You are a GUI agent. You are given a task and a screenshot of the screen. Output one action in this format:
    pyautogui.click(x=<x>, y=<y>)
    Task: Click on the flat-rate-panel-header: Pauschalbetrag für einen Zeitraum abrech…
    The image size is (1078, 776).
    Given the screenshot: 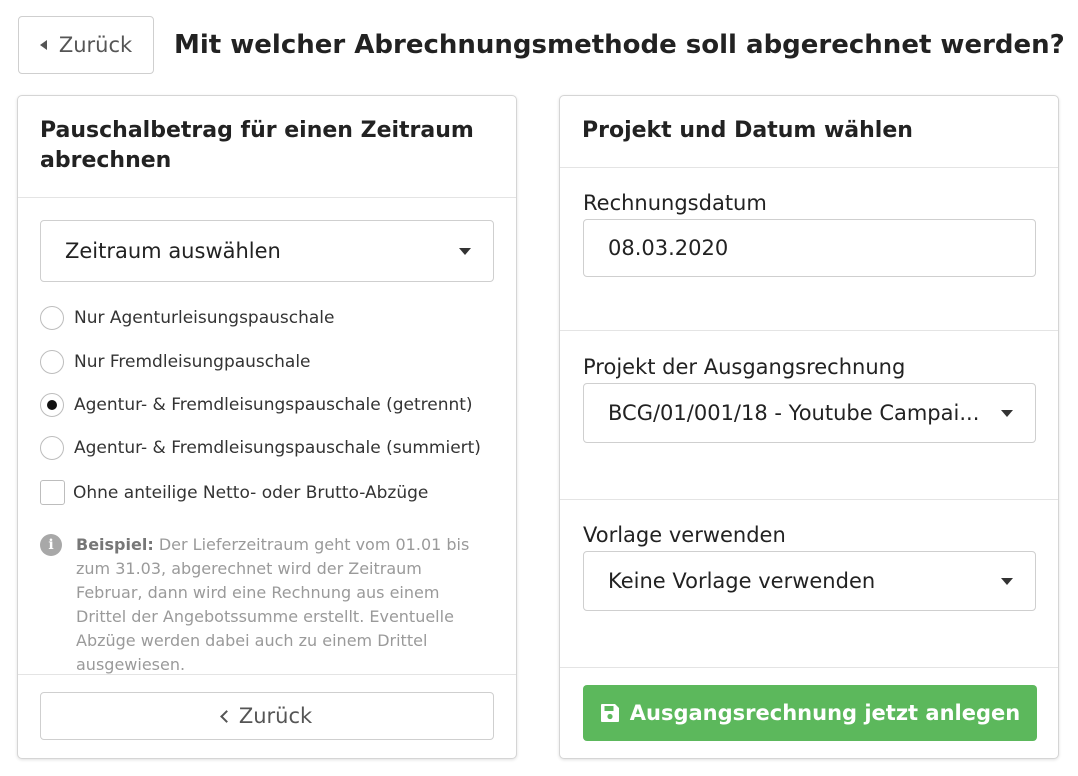 What is the action you would take?
    pyautogui.click(x=267, y=147)
    